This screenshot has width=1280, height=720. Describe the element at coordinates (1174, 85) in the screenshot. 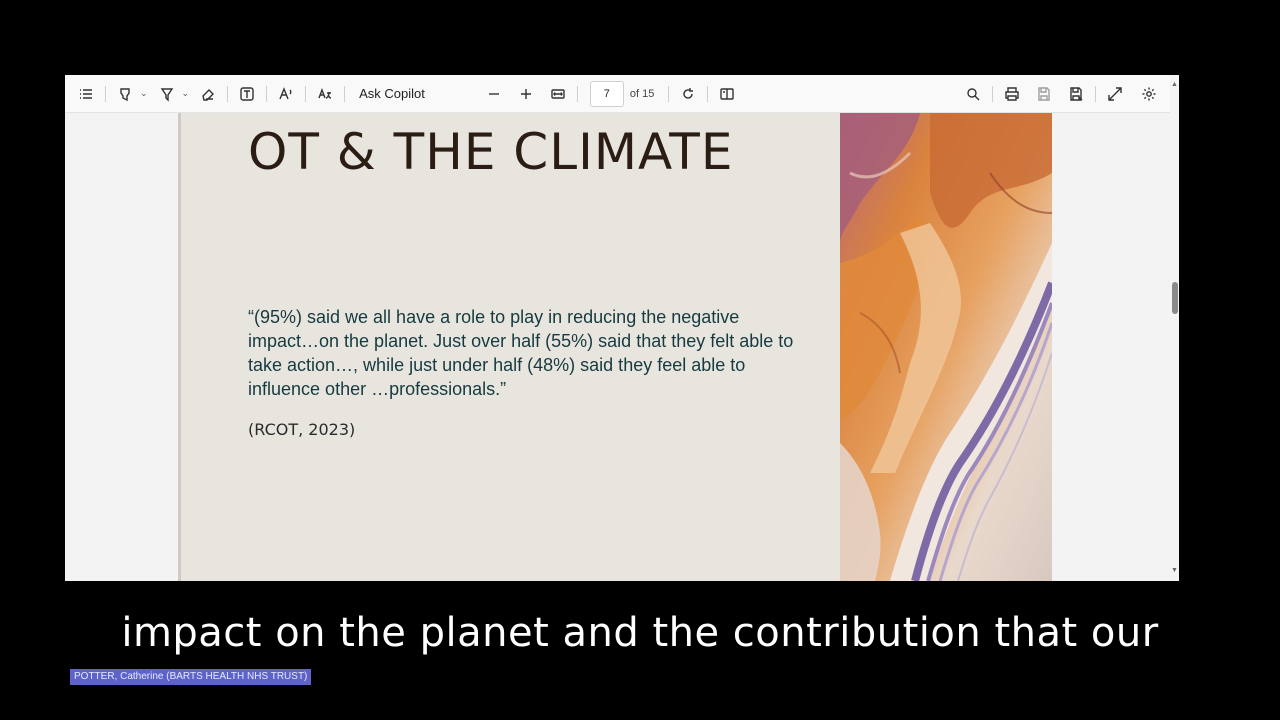

I see `scroll-up-arrow-icon: ▲` at that location.